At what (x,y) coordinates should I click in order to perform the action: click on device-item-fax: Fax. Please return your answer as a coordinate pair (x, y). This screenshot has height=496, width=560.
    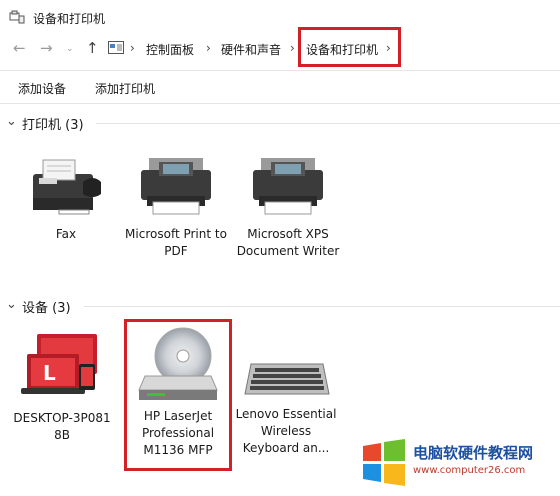
    Looking at the image, I should click on (66, 197).